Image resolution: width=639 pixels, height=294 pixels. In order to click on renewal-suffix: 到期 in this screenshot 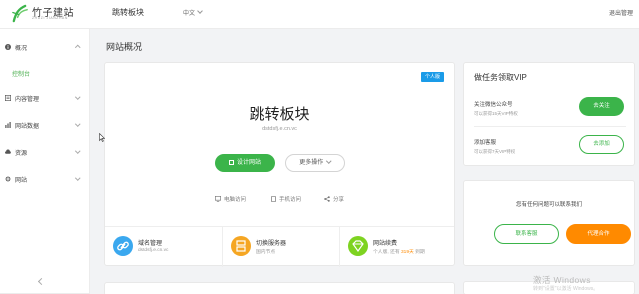, I will do `click(420, 252)`.